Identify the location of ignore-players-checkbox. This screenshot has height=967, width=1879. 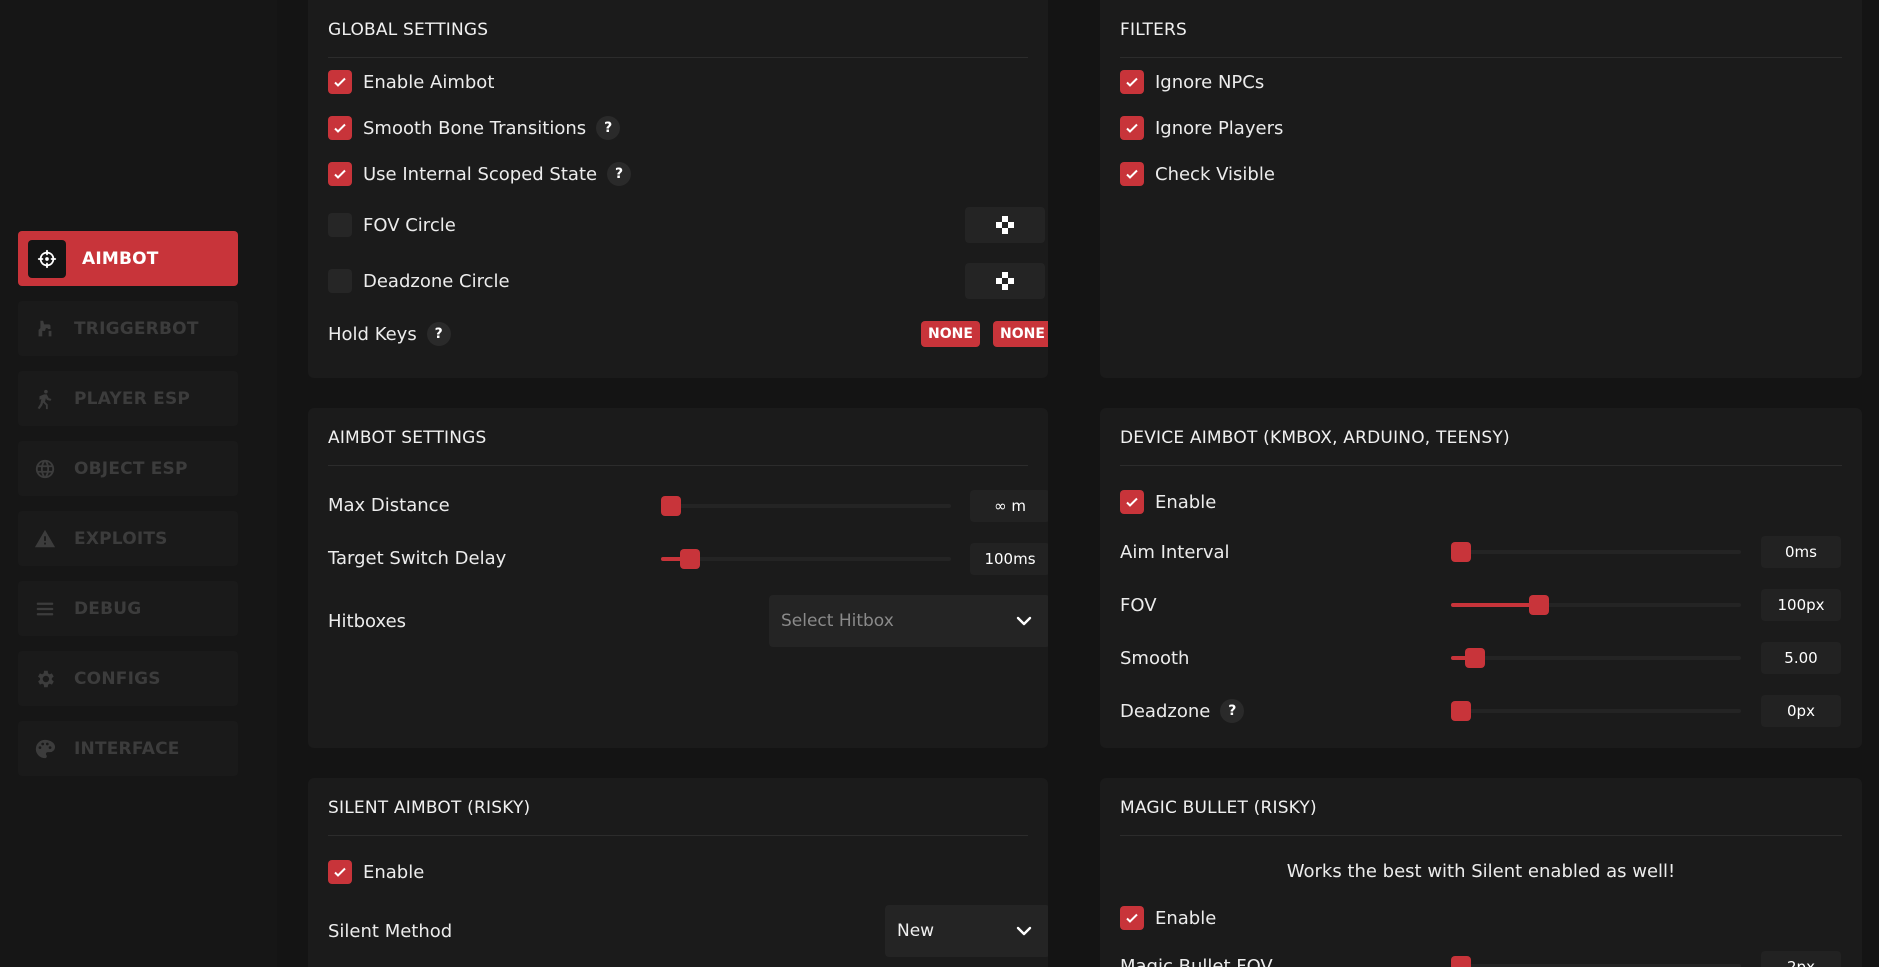
(1132, 128).